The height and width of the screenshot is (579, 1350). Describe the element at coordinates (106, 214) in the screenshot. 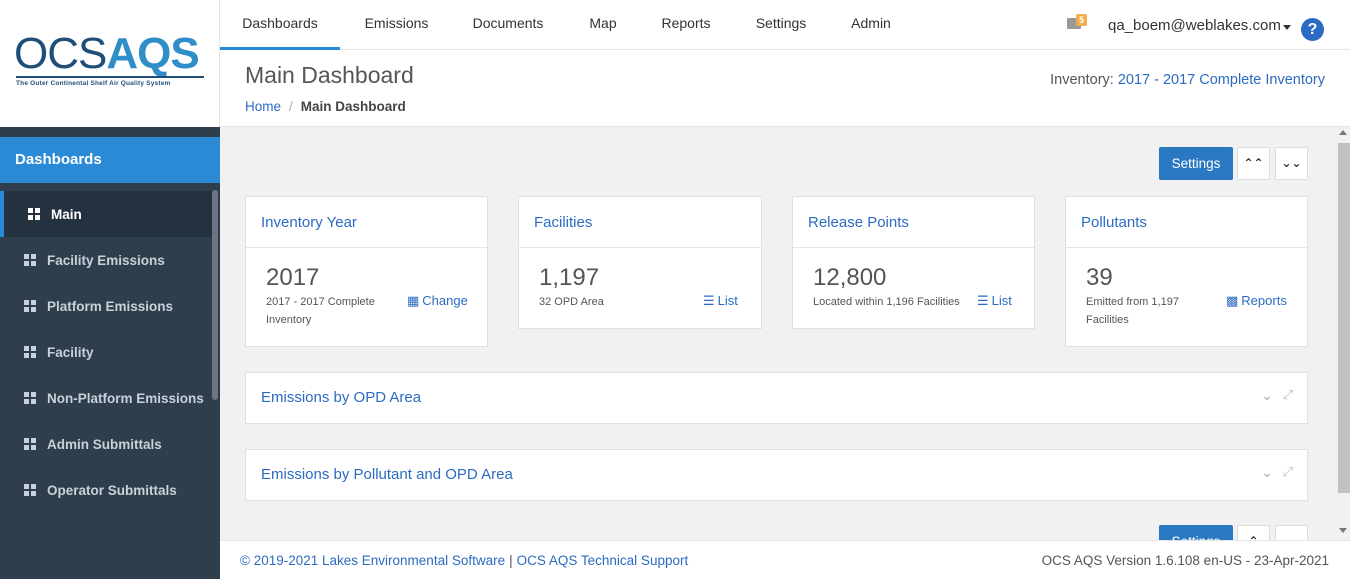

I see `sidebar-item-main: Main` at that location.